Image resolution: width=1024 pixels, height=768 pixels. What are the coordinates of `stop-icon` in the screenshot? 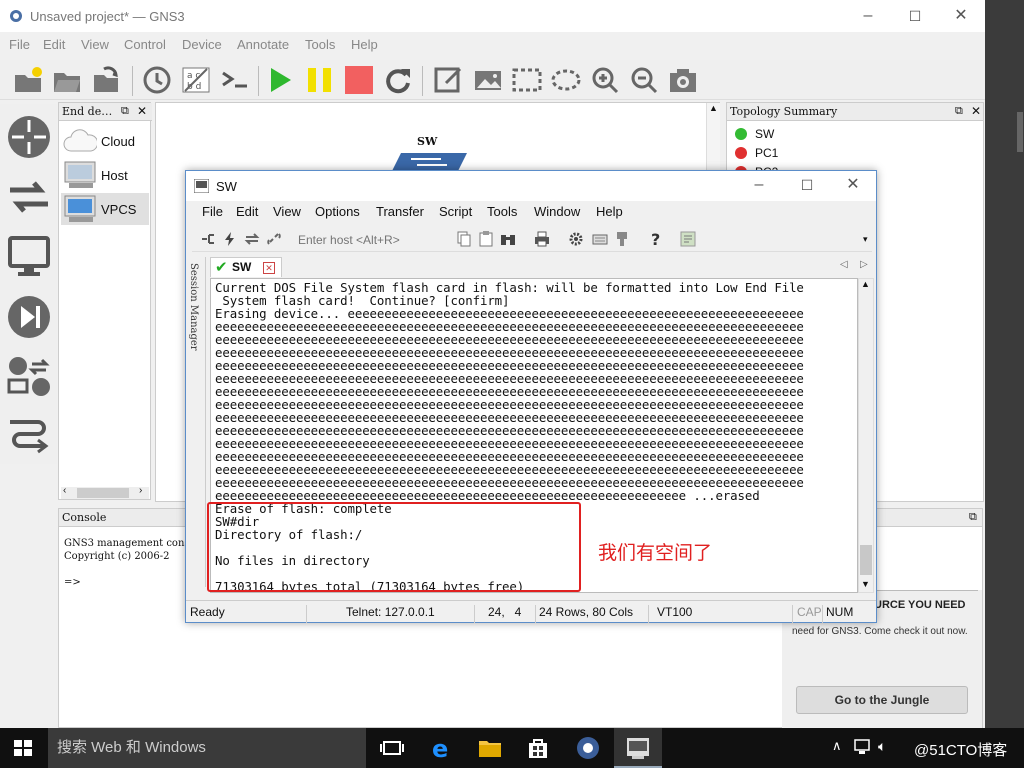 It's located at (359, 80).